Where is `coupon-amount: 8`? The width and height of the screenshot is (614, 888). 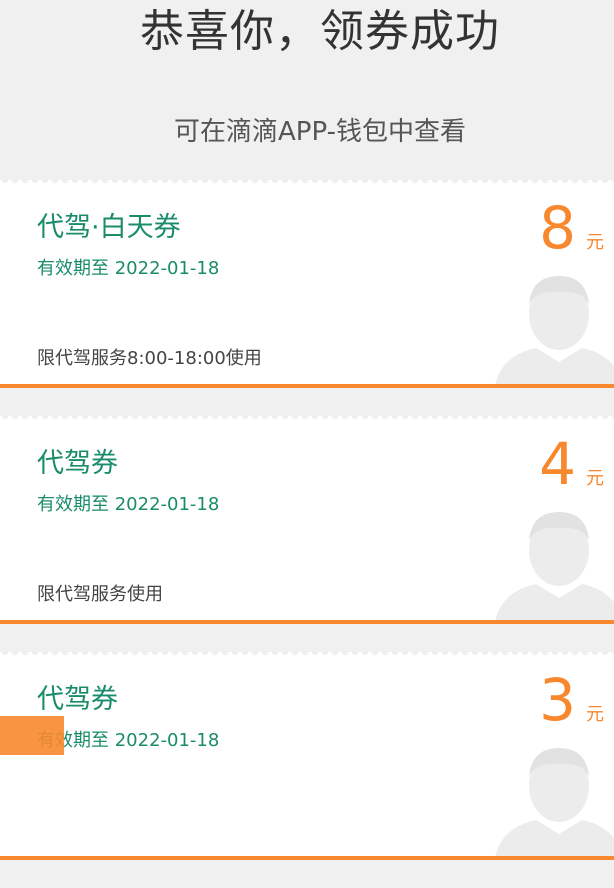
coupon-amount: 8 is located at coordinates (557, 228).